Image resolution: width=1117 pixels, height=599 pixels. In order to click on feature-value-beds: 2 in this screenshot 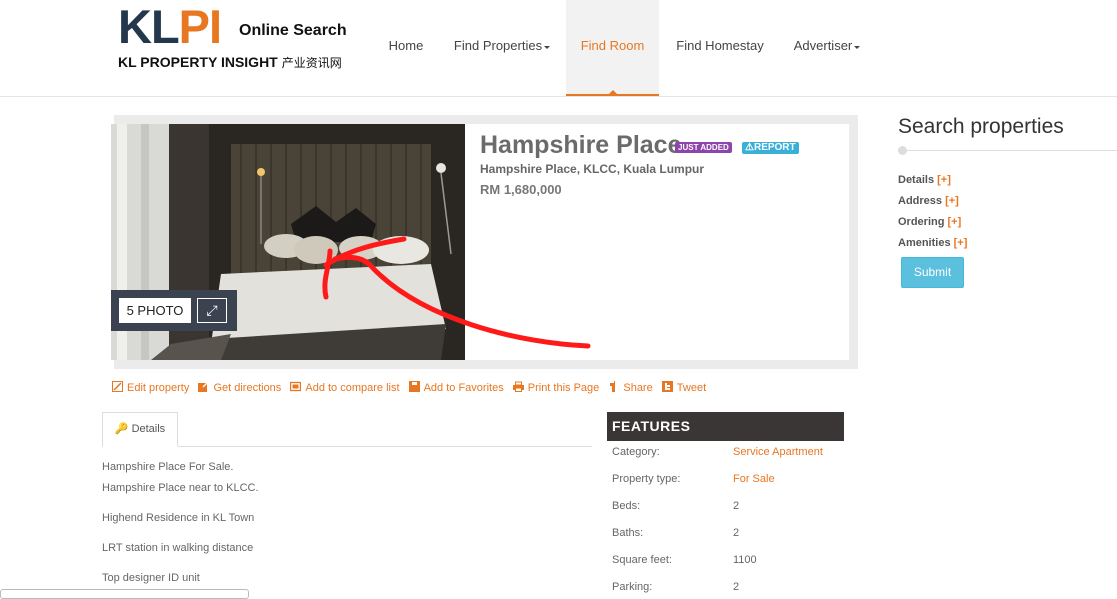, I will do `click(736, 506)`.